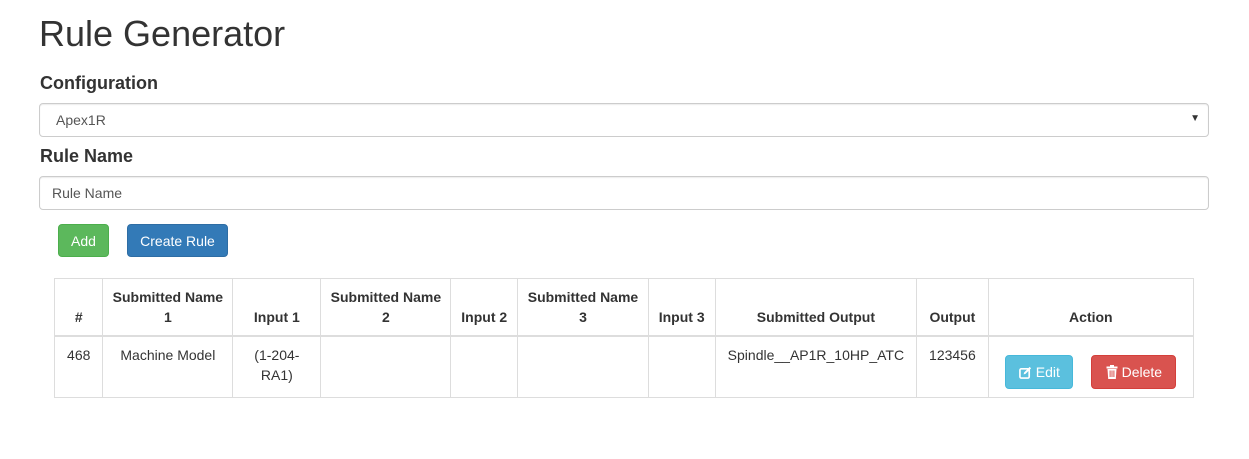 The height and width of the screenshot is (459, 1249). Describe the element at coordinates (99, 83) in the screenshot. I see `configuration-label: Configuration` at that location.